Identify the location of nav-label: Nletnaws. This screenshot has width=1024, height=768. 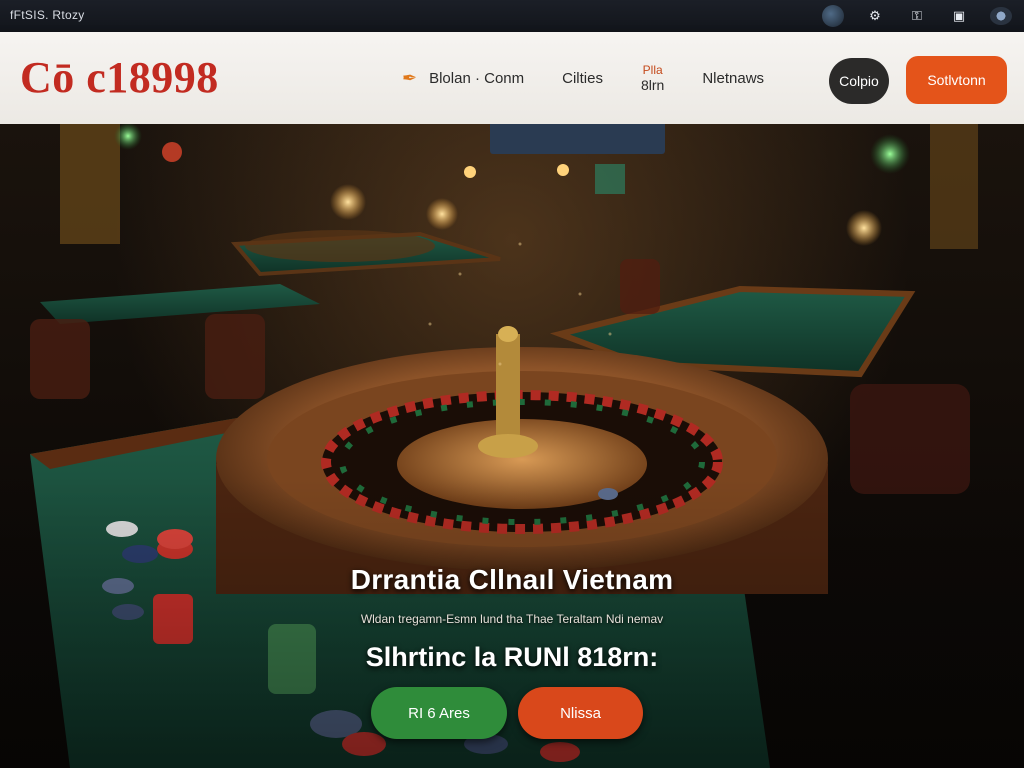
(733, 78).